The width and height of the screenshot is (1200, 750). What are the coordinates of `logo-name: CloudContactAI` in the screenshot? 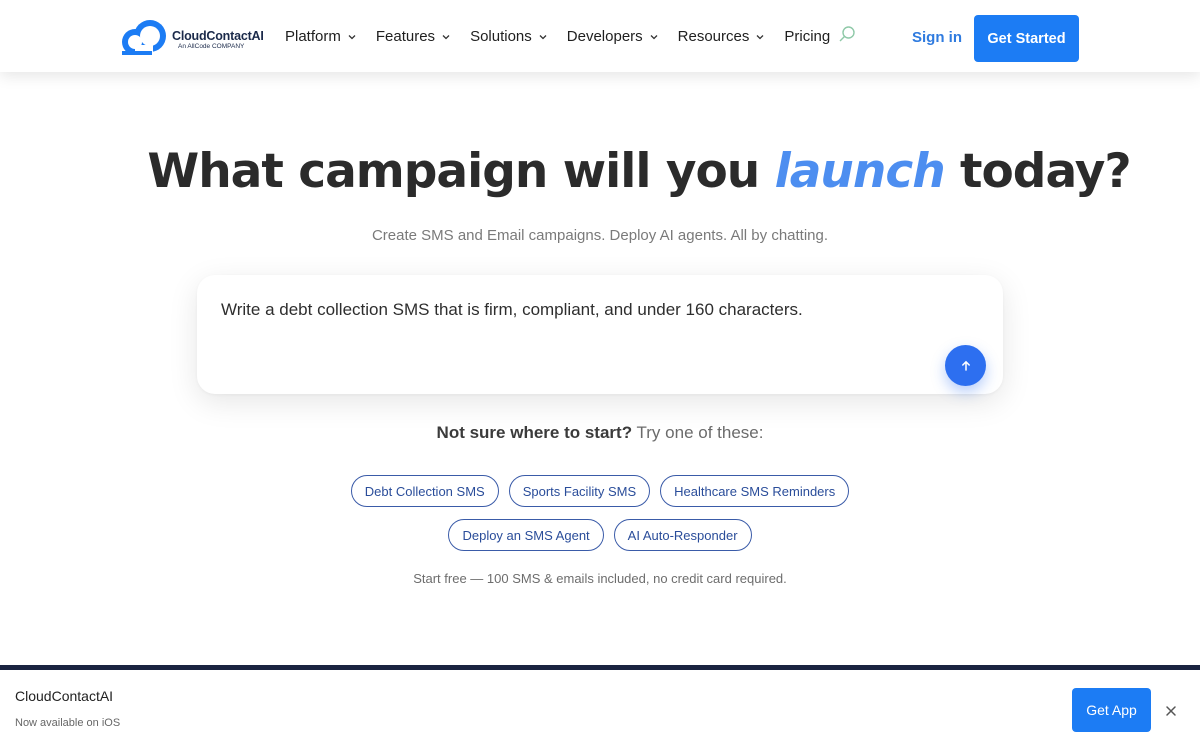 It's located at (218, 36).